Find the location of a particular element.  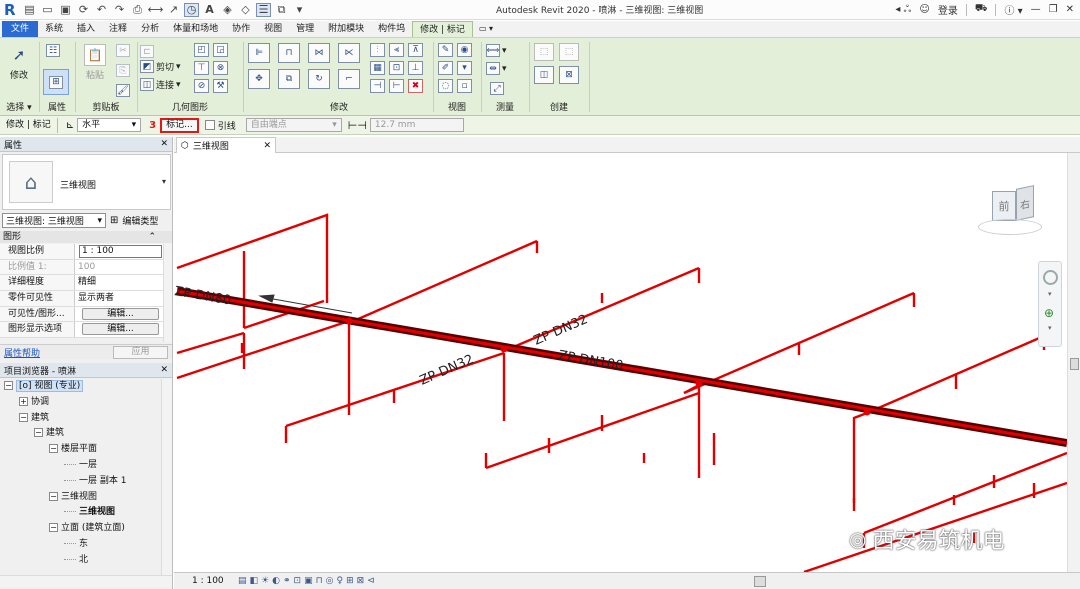

browser-node: 北 is located at coordinates (80, 561).